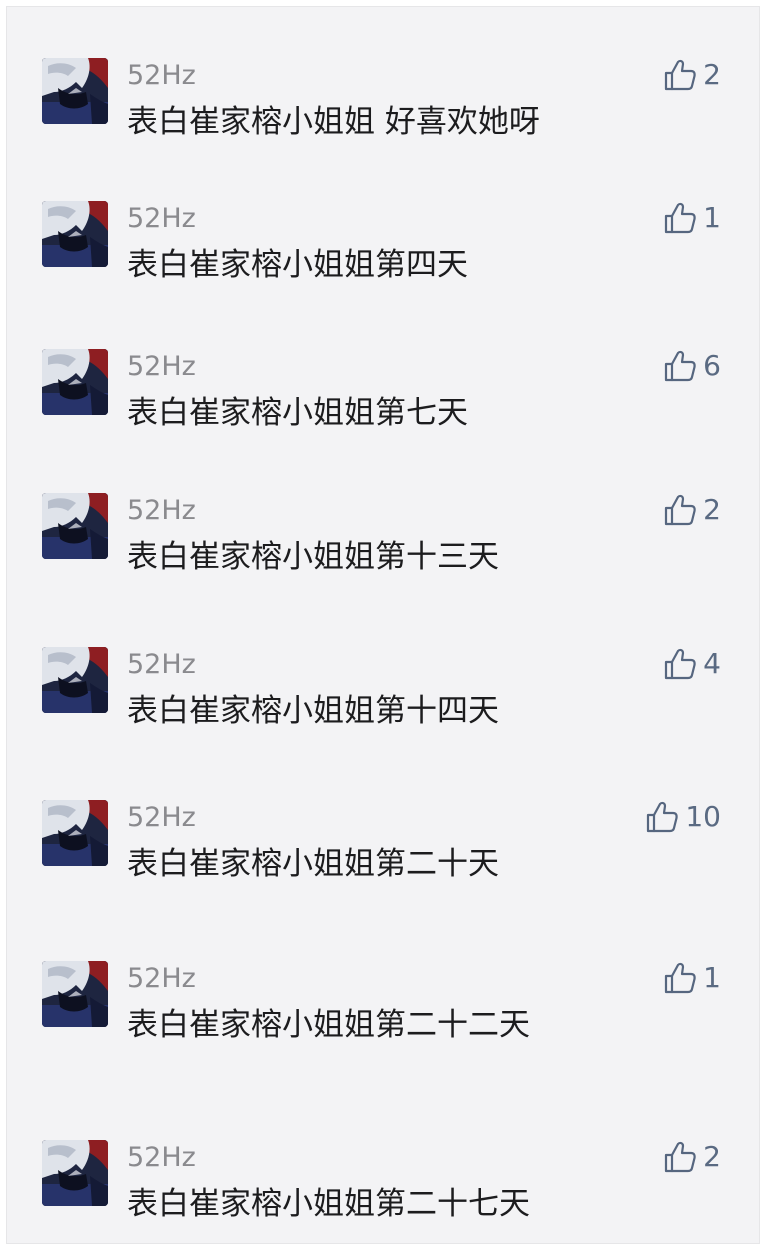 Image resolution: width=766 pixels, height=1250 pixels. Describe the element at coordinates (313, 557) in the screenshot. I see `comment-text: 表白崔家榕小姐姐第十三天` at that location.